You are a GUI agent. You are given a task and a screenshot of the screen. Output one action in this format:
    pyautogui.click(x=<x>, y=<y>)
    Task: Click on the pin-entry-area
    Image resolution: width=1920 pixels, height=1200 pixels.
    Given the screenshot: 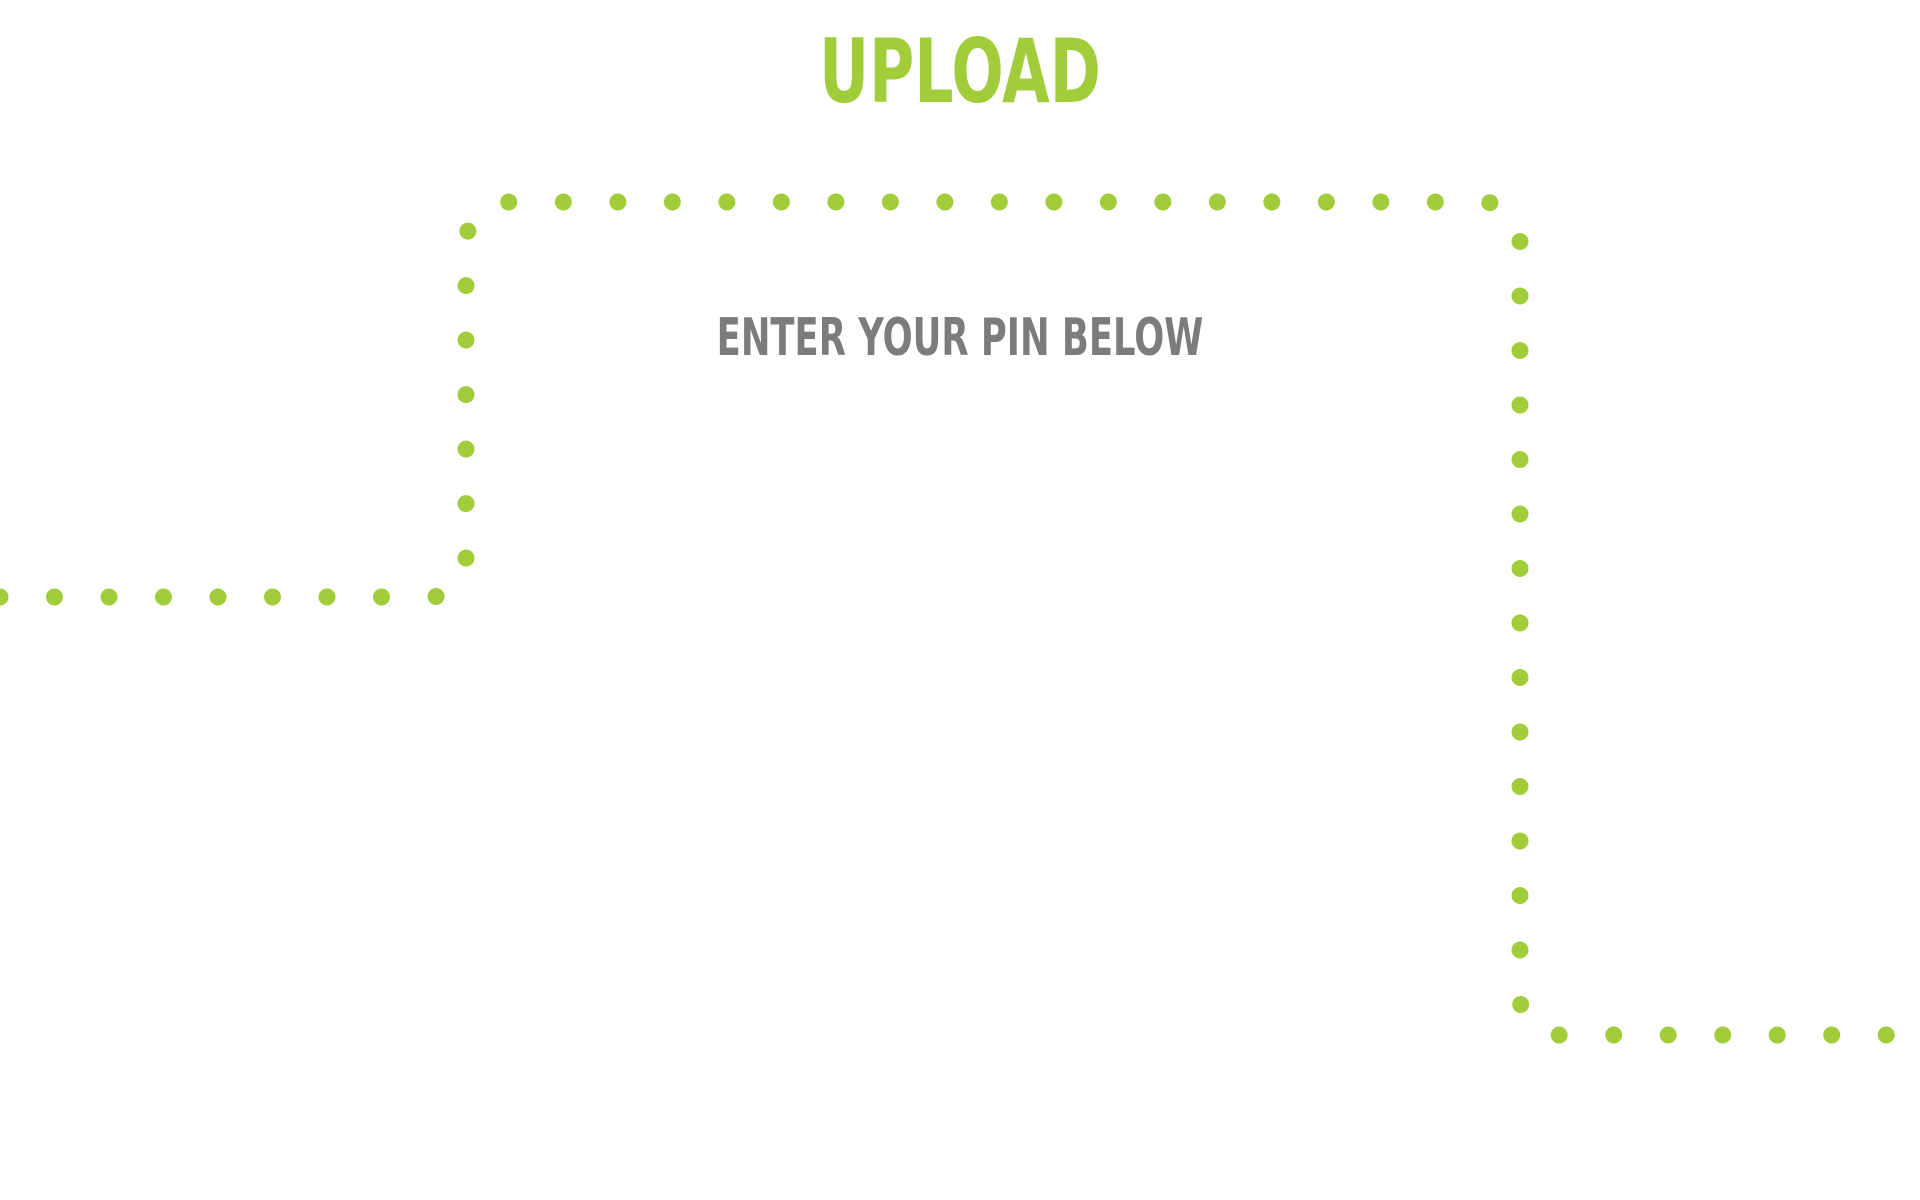 What is the action you would take?
    pyautogui.click(x=960, y=460)
    